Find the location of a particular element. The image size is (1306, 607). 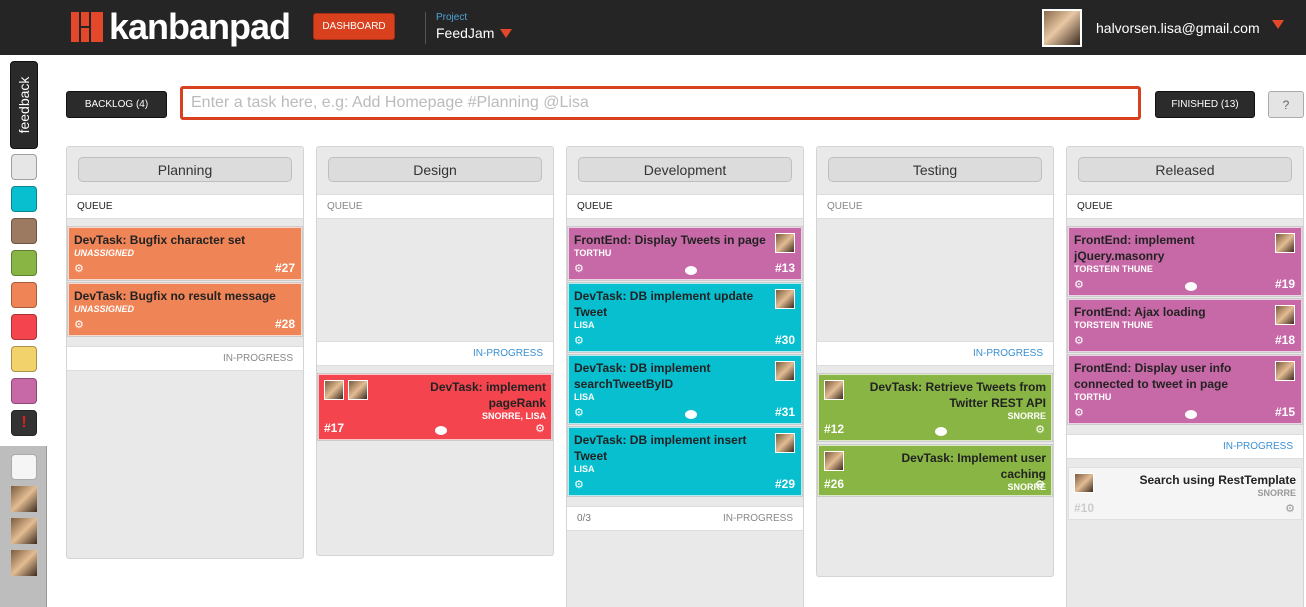

help-button: ? is located at coordinates (1286, 104).